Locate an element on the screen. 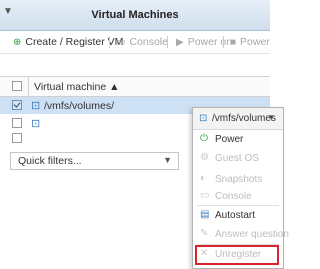  unregister-icon: ✕ is located at coordinates (204, 253).